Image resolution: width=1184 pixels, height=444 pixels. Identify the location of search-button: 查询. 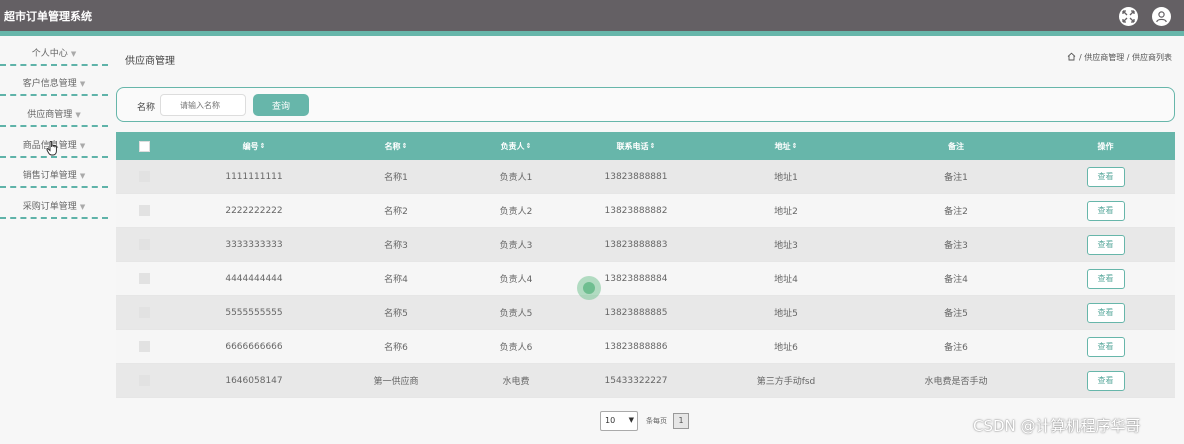
(281, 105).